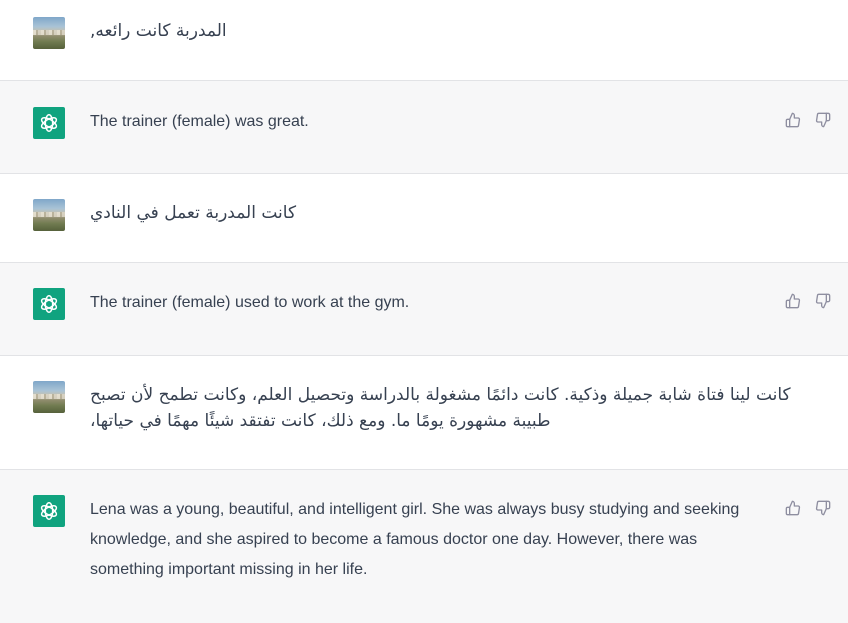 The width and height of the screenshot is (848, 623). Describe the element at coordinates (424, 40) in the screenshot. I see `user-message: المدربة كانت رائعه,` at that location.